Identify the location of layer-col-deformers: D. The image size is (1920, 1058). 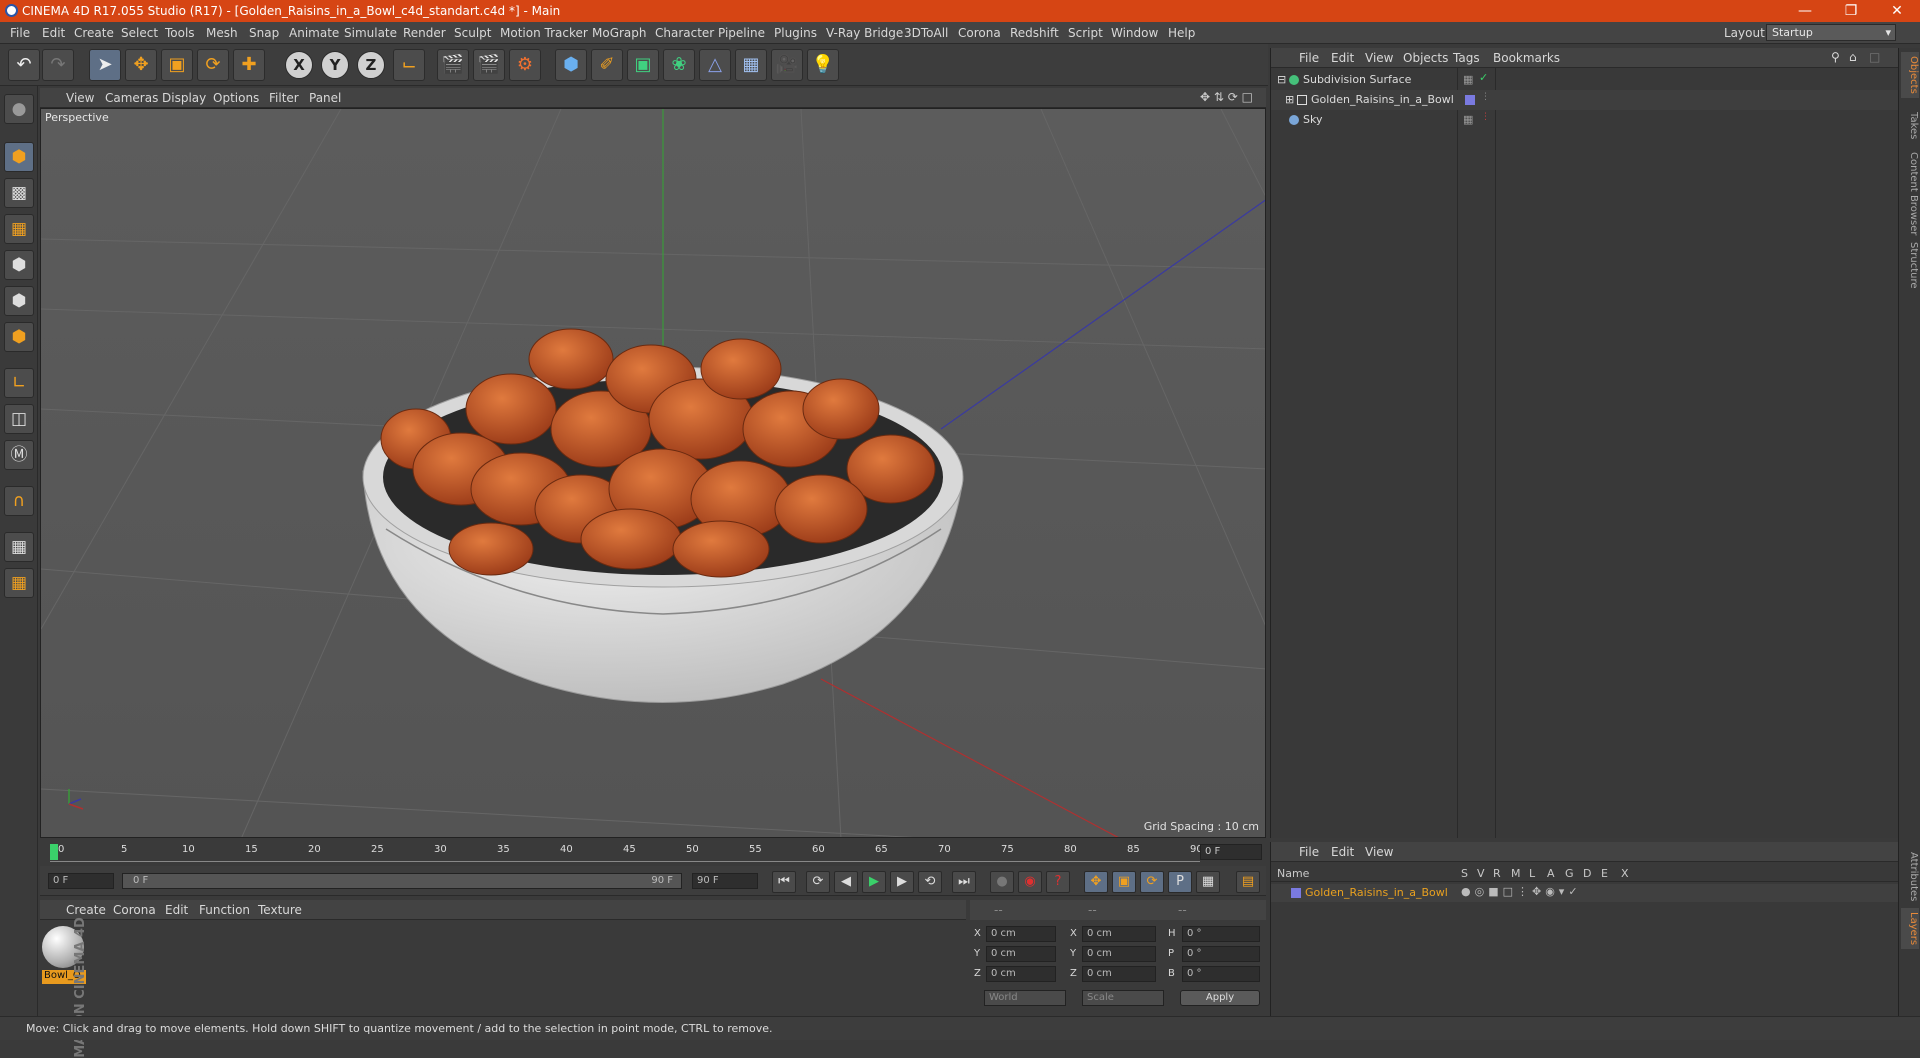
(1587, 873).